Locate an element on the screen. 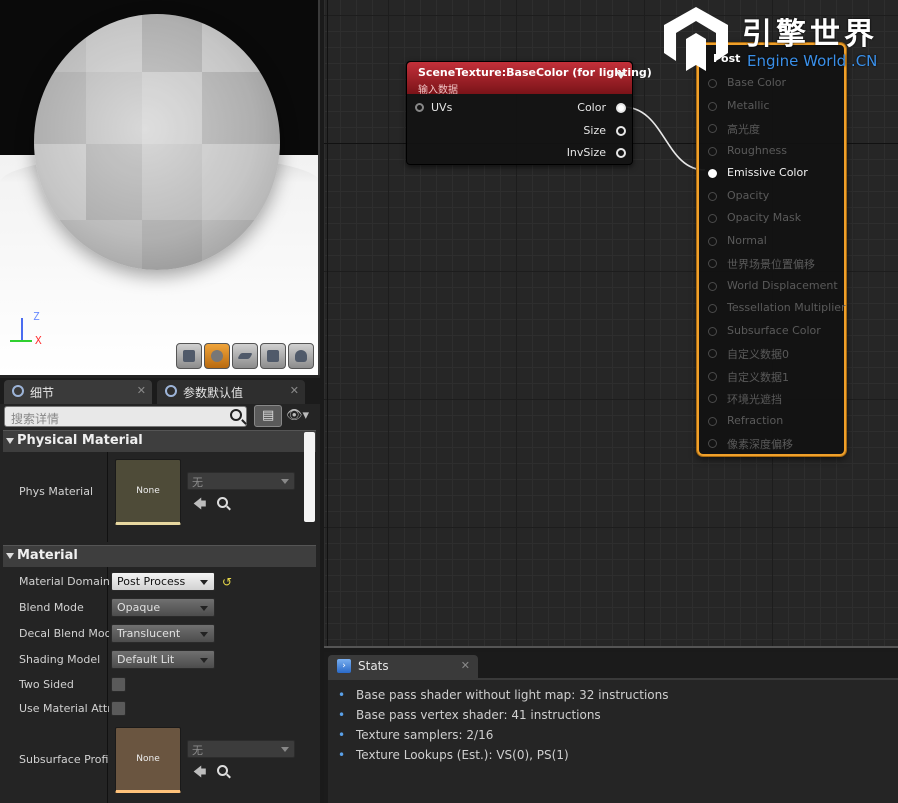 The height and width of the screenshot is (803, 898). phys-material-label: Phys Material is located at coordinates (56, 491).